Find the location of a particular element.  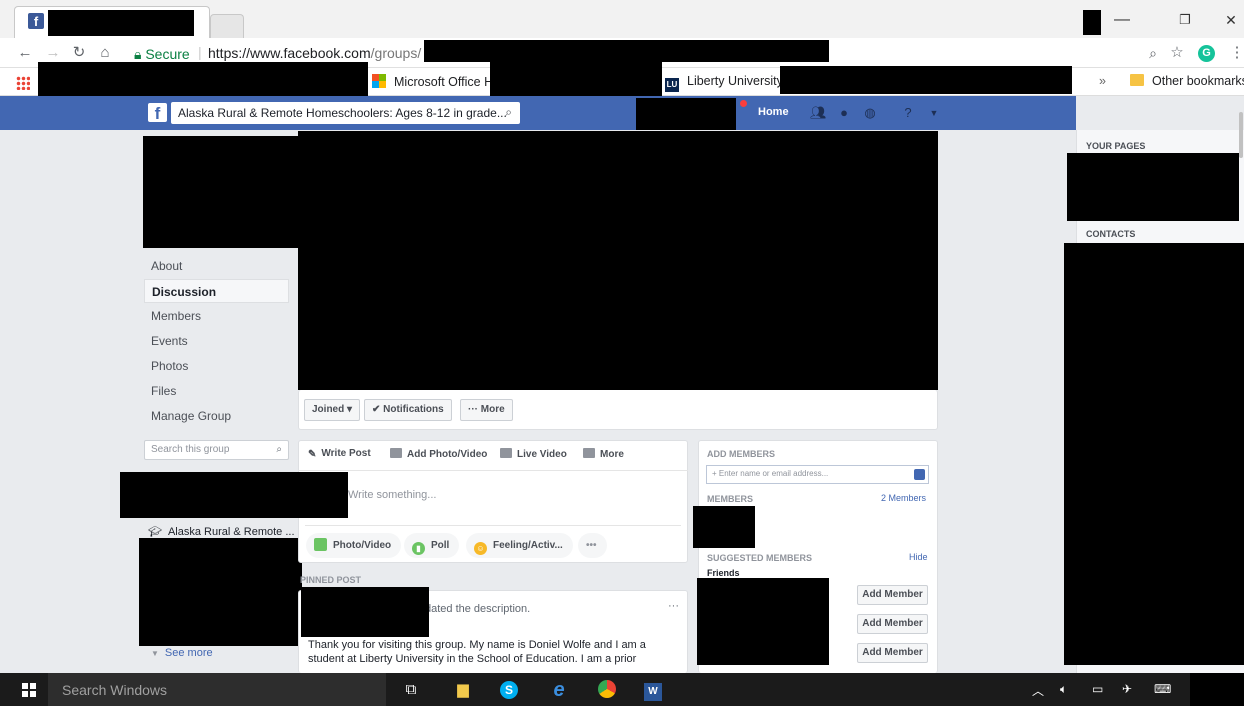

volume-icon: 🔈︎ is located at coordinates (1063, 689).